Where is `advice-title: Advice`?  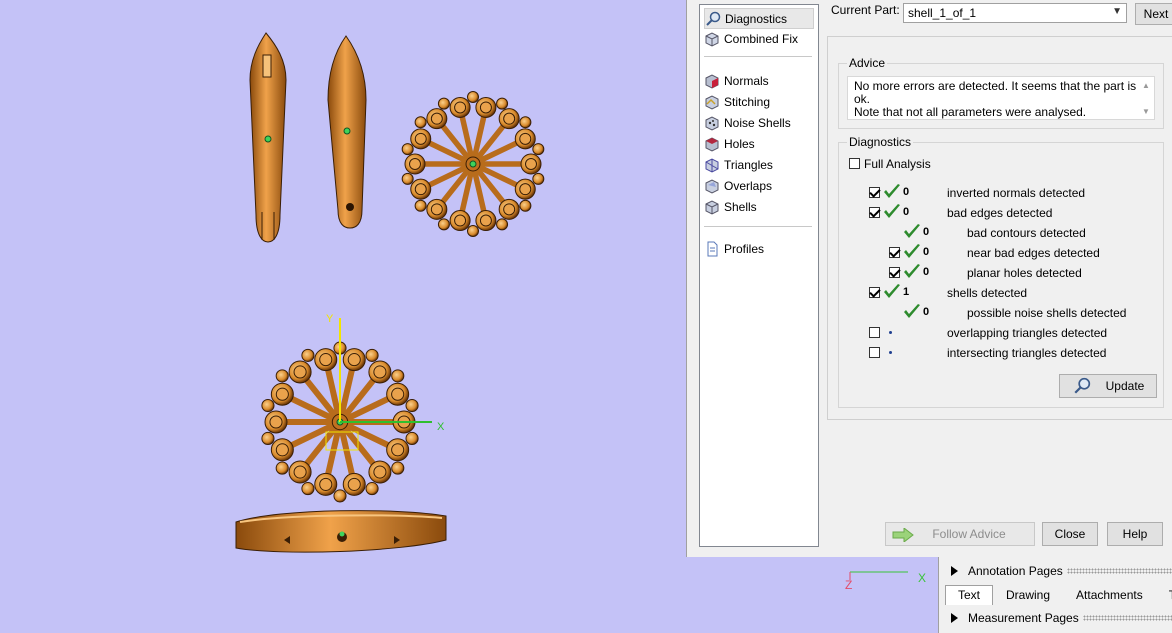
advice-title: Advice is located at coordinates (867, 63).